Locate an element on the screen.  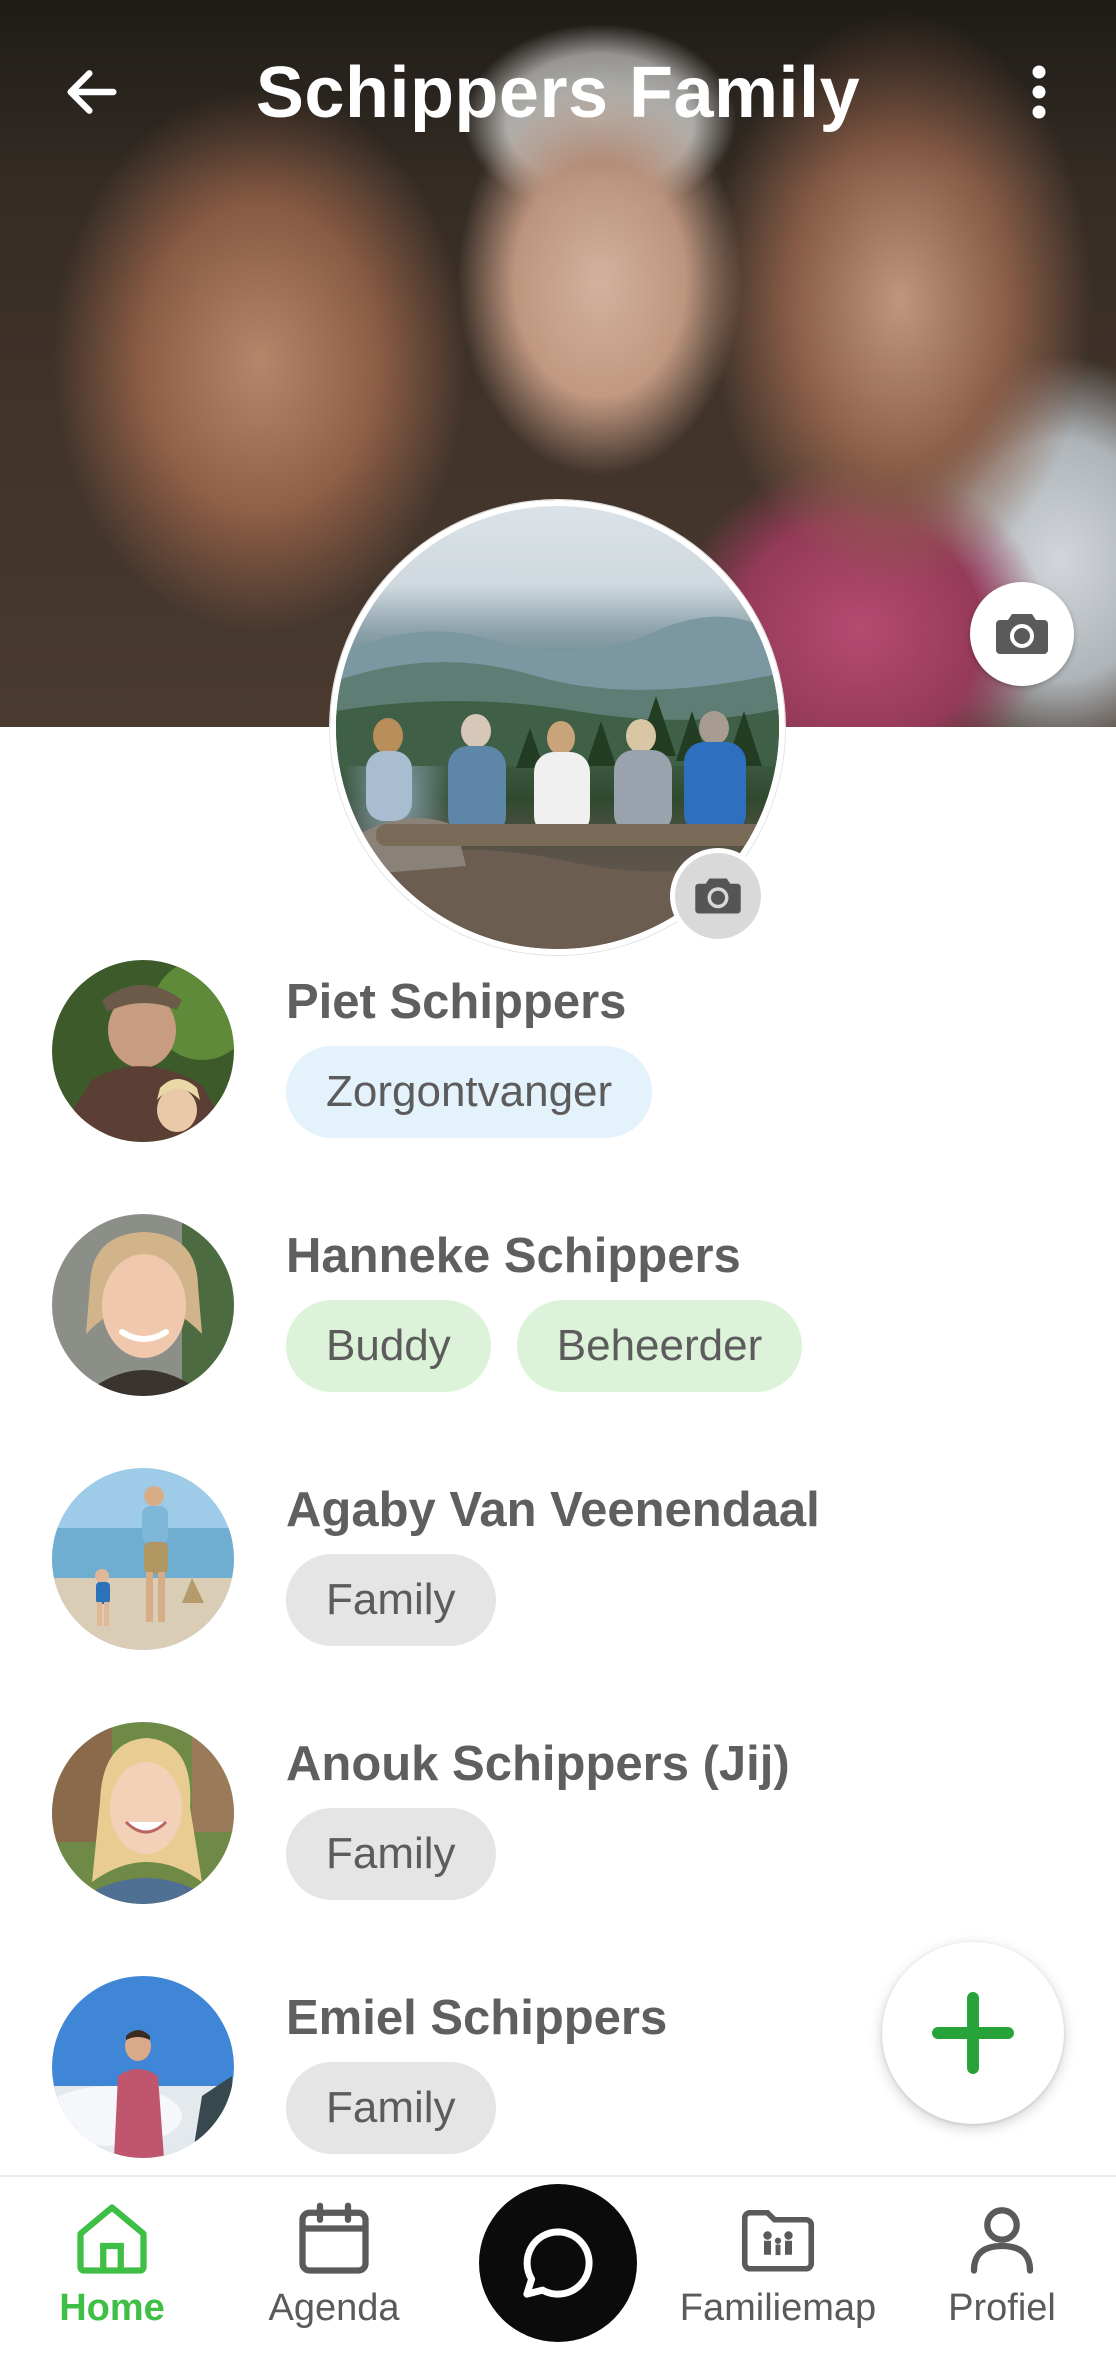
nav-label: Profiel is located at coordinates (1002, 2308).